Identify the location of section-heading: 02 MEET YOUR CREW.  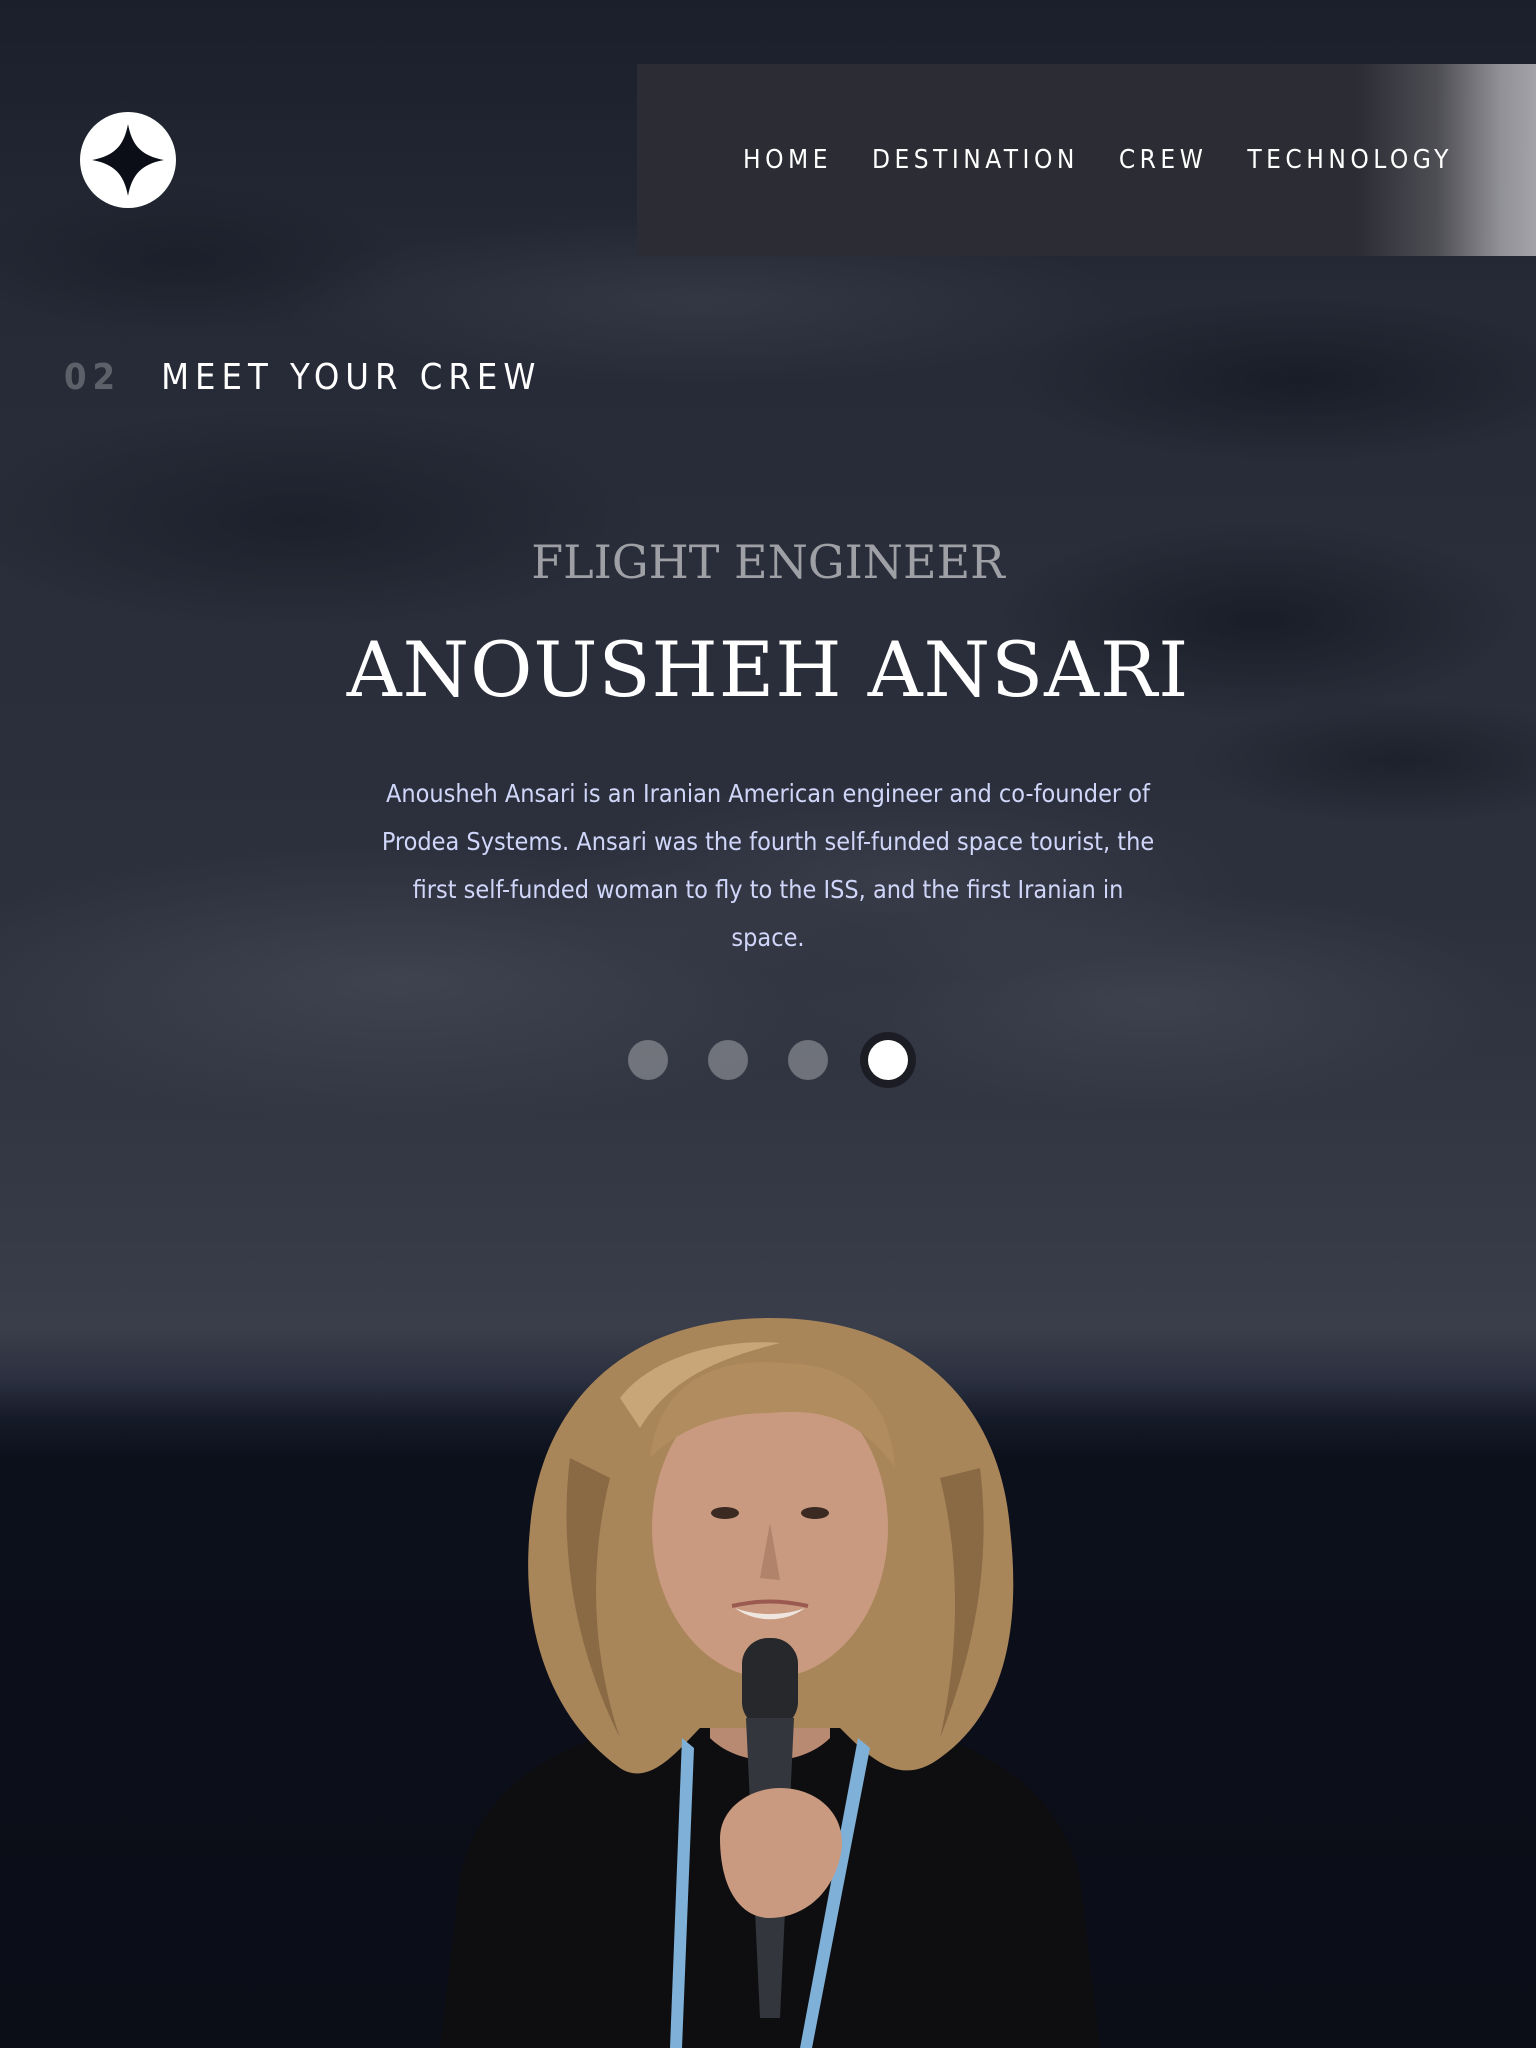
(302, 378).